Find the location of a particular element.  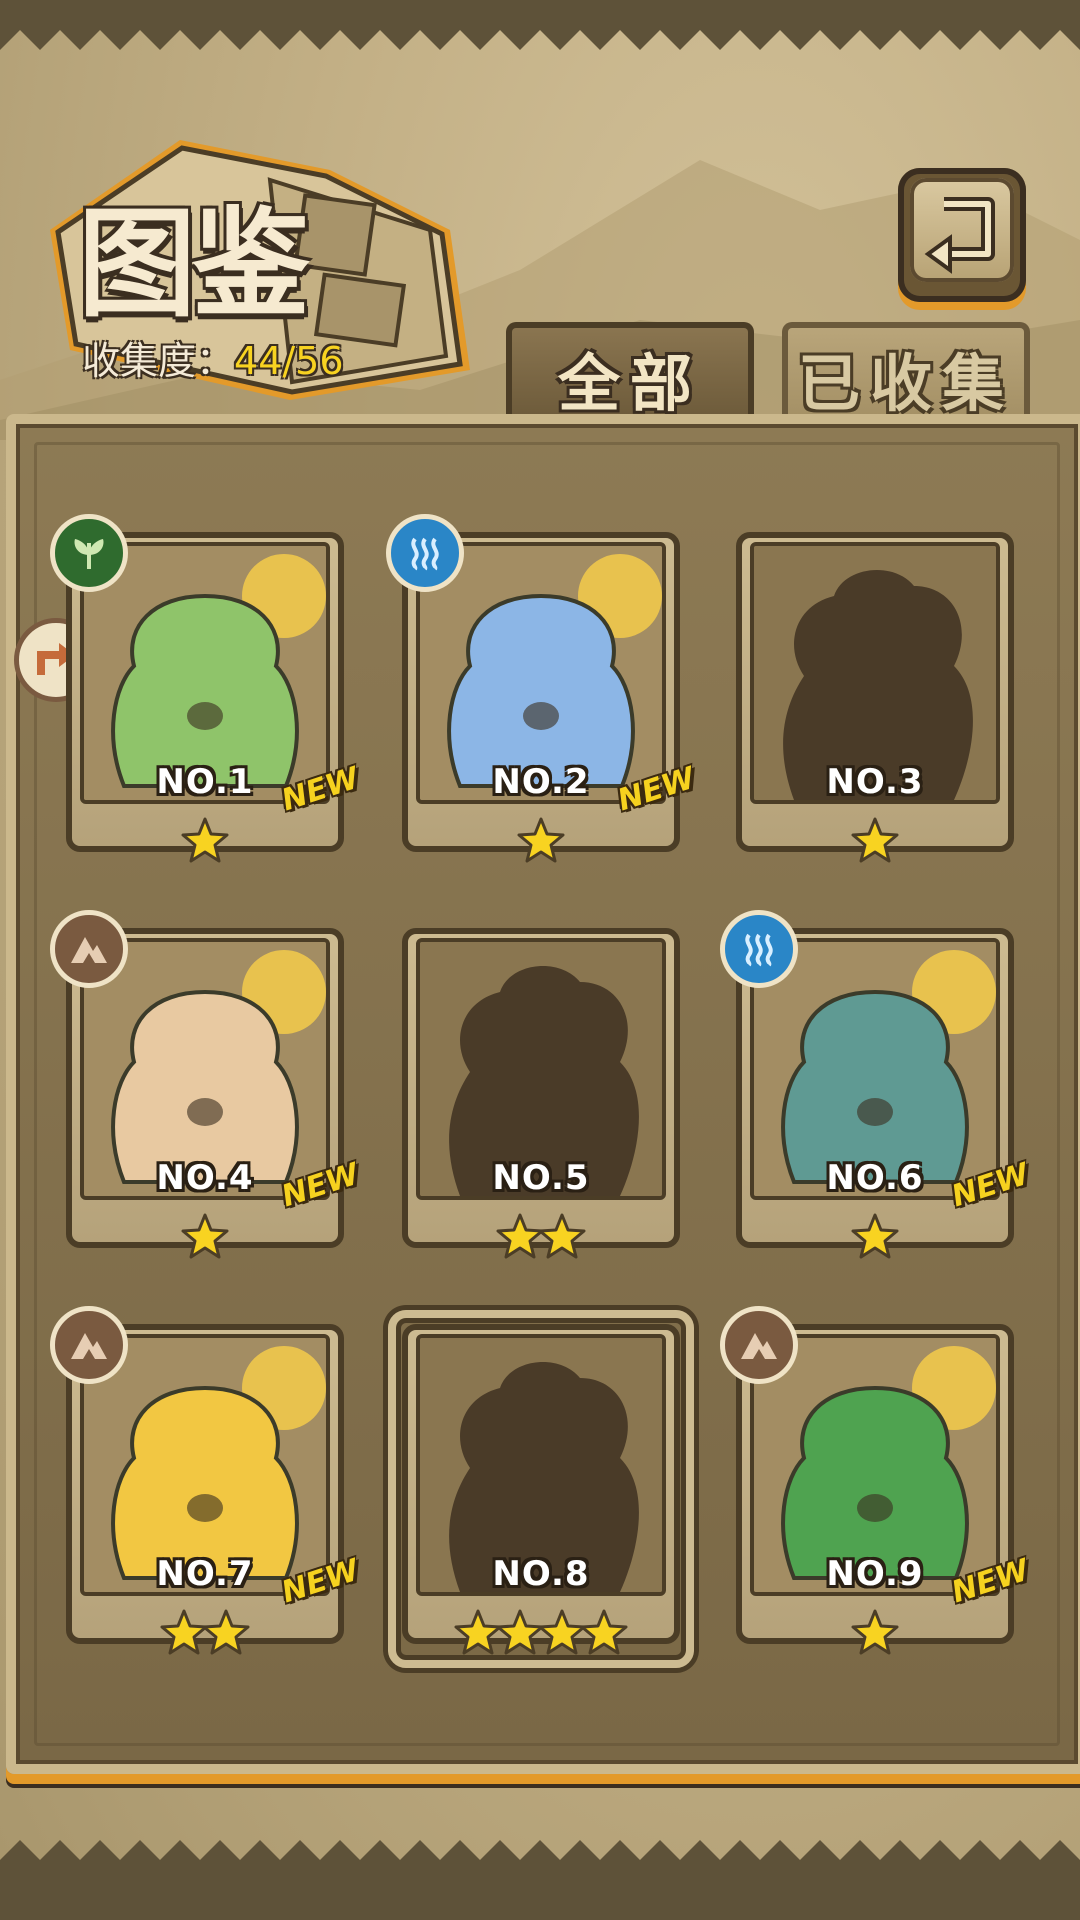

page-title: 图鉴 is located at coordinates (194, 263).